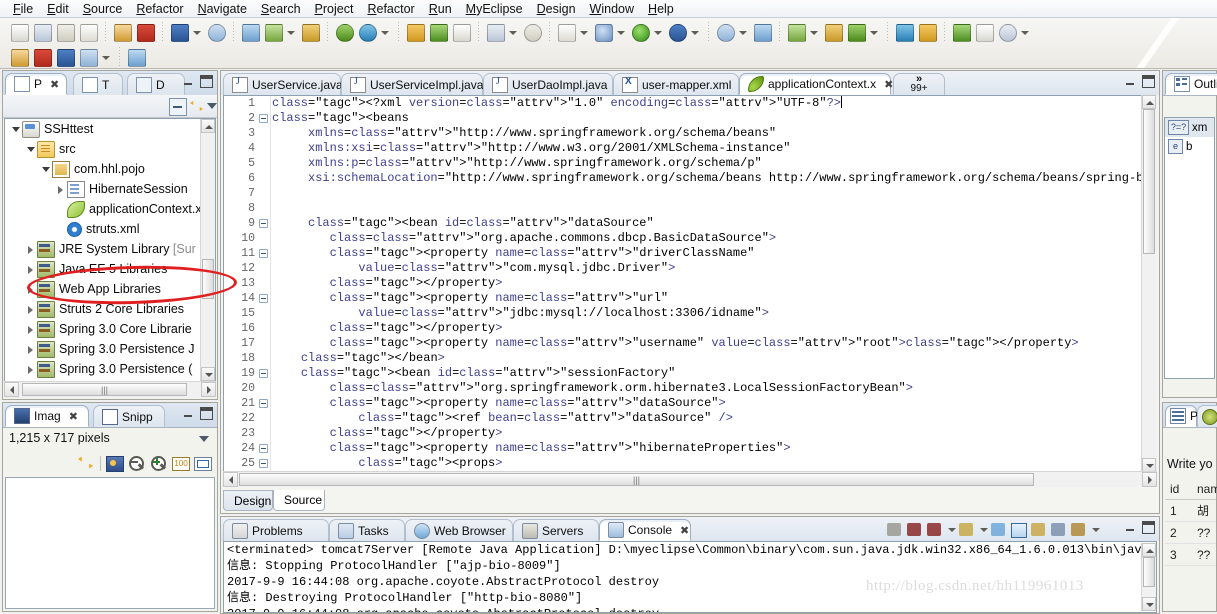 Image resolution: width=1217 pixels, height=614 pixels. What do you see at coordinates (742, 32) in the screenshot?
I see `run-config-icon-dropdown-arrow` at bounding box center [742, 32].